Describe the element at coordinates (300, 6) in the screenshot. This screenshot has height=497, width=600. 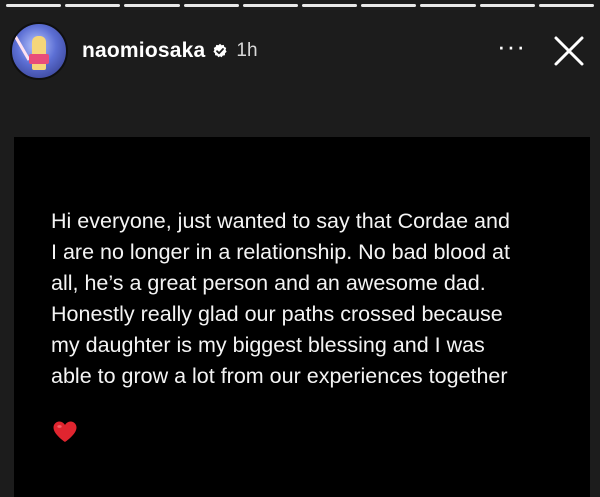
I see `story-progress-bar` at that location.